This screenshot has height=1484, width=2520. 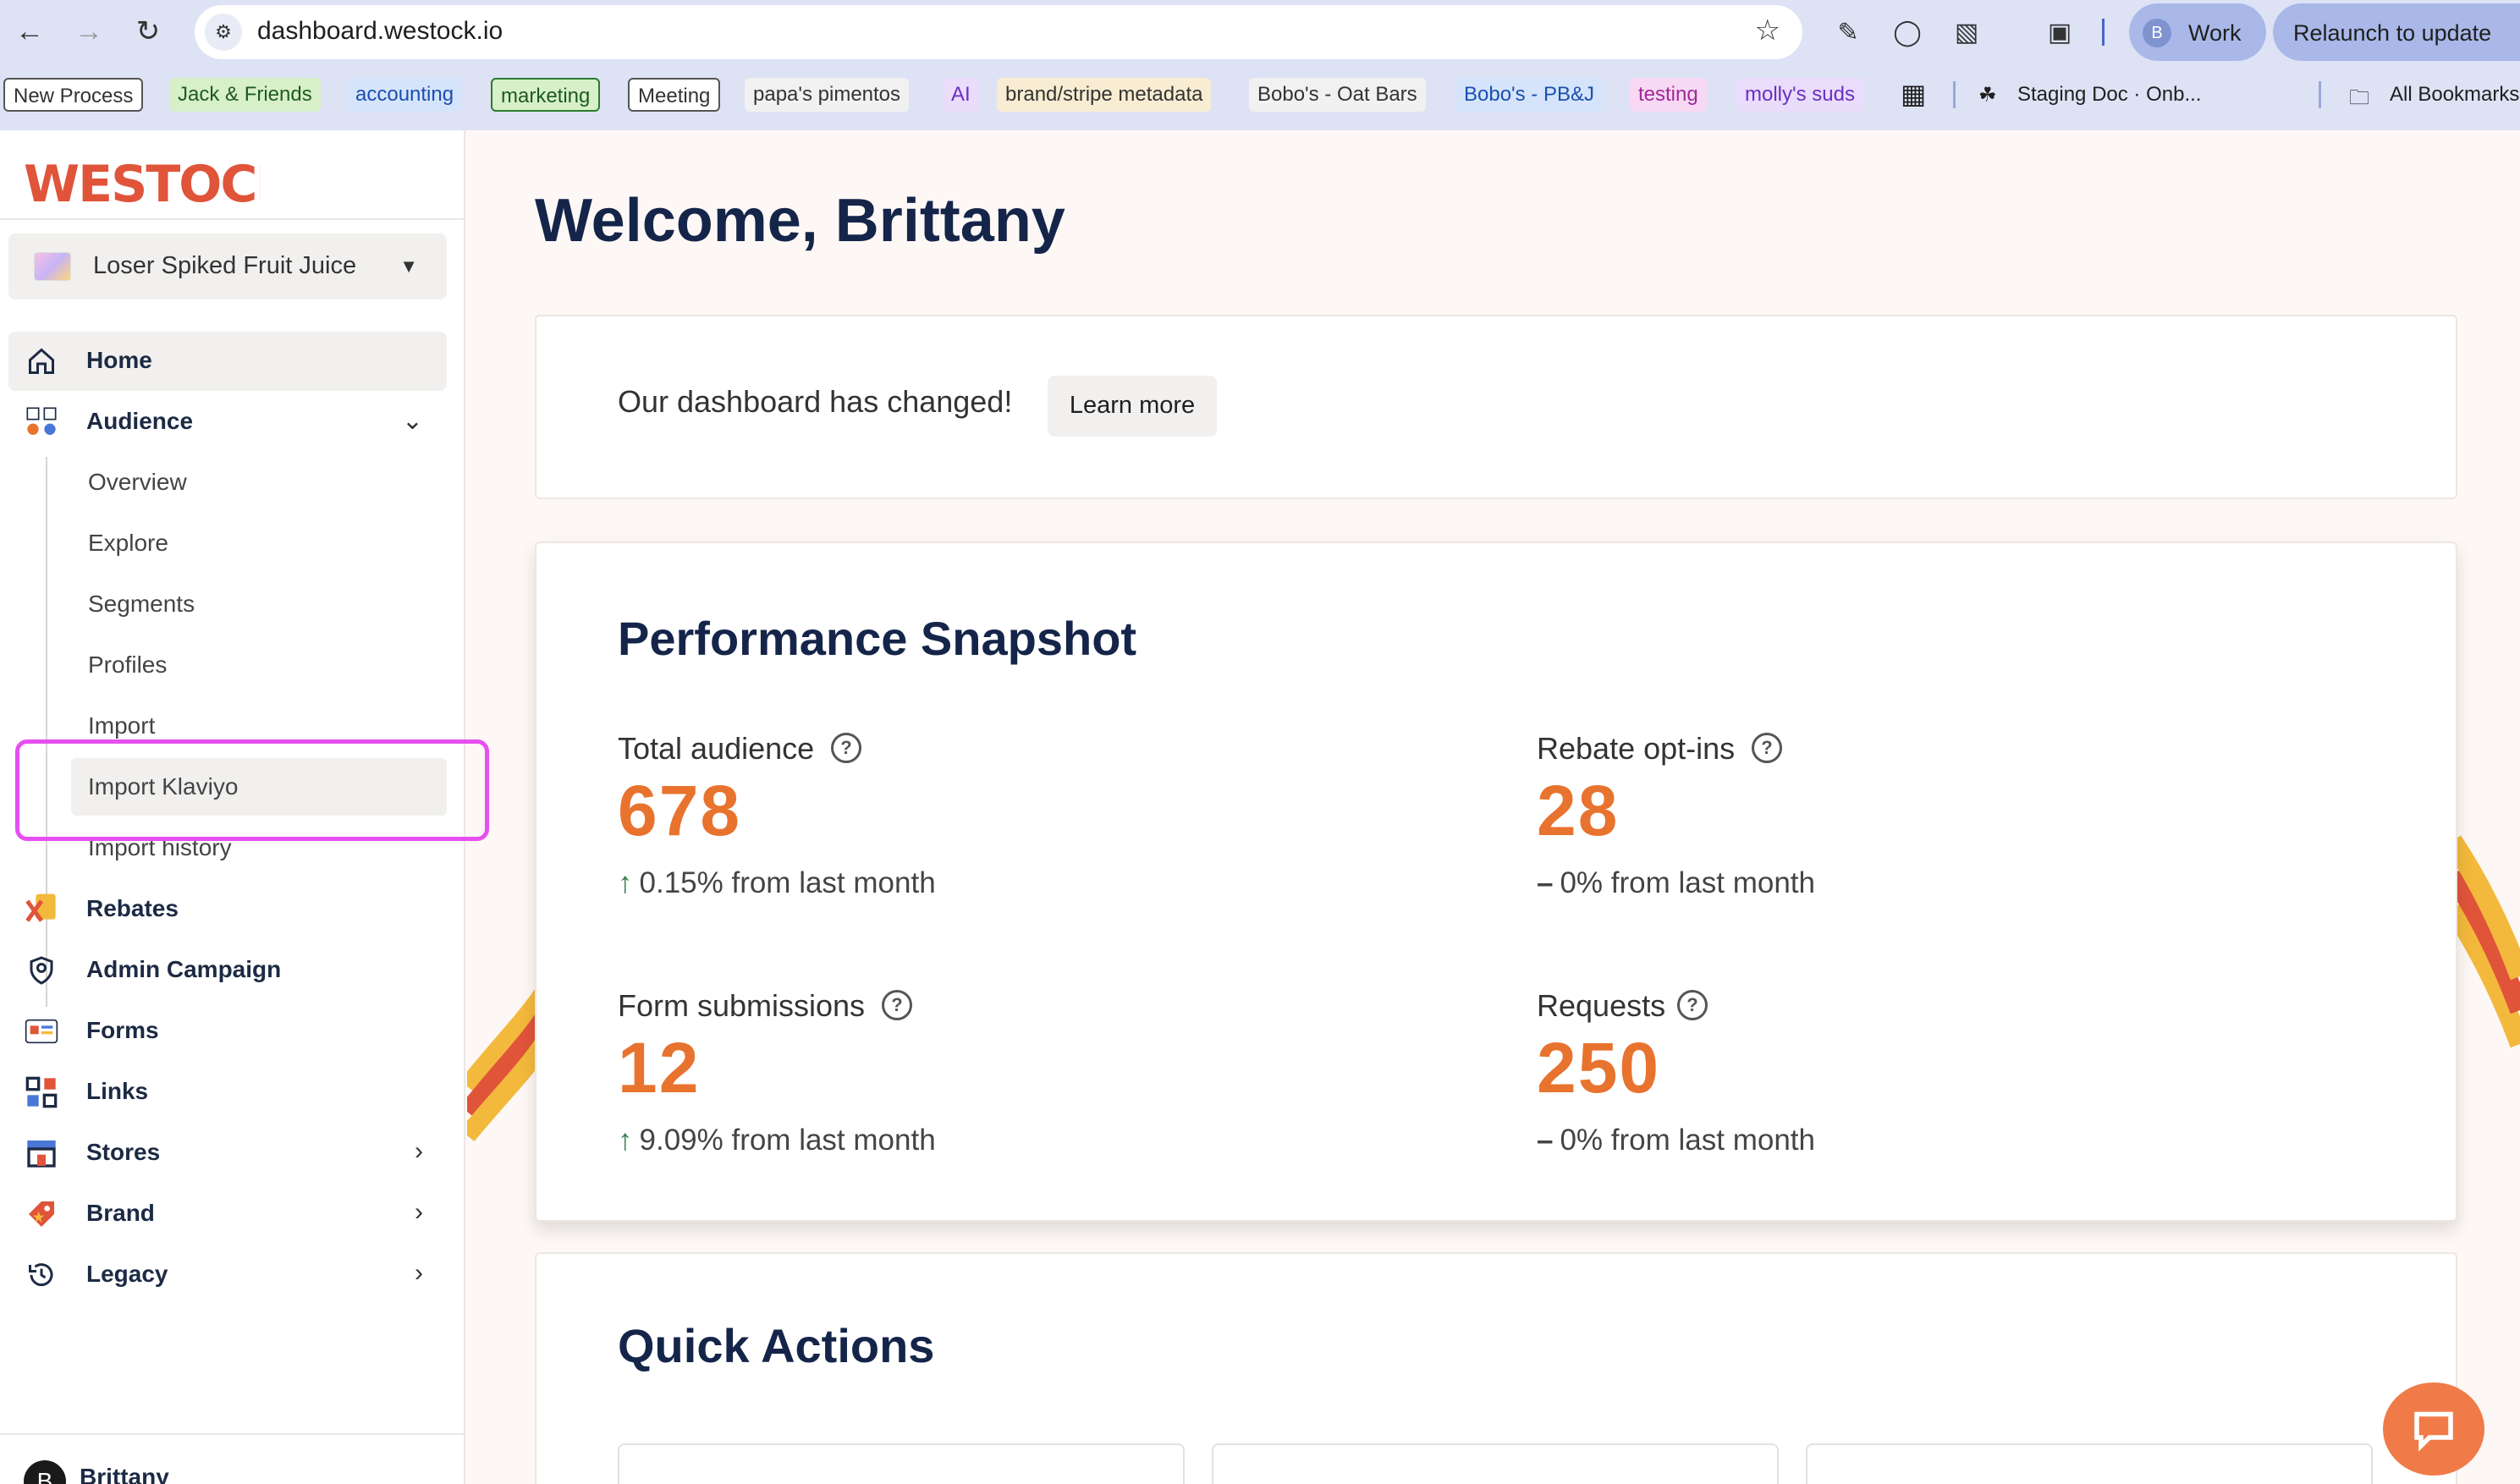 What do you see at coordinates (1132, 406) in the screenshot?
I see `learn-more-button: Learn more` at bounding box center [1132, 406].